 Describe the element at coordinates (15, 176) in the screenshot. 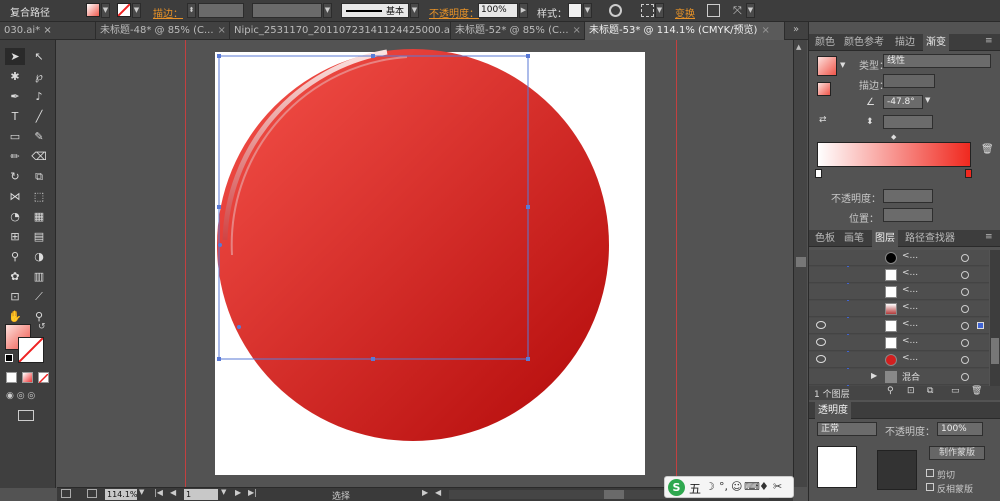

I see `rotate-tool-icon: ↻` at that location.